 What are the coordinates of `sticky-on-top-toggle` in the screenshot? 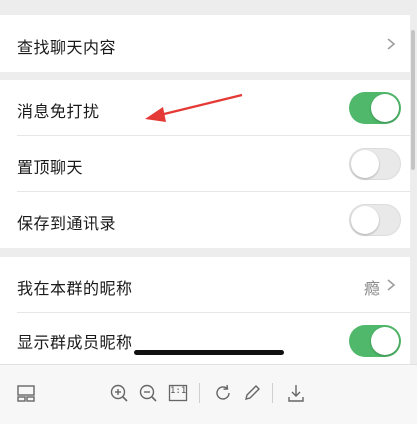 It's located at (375, 164).